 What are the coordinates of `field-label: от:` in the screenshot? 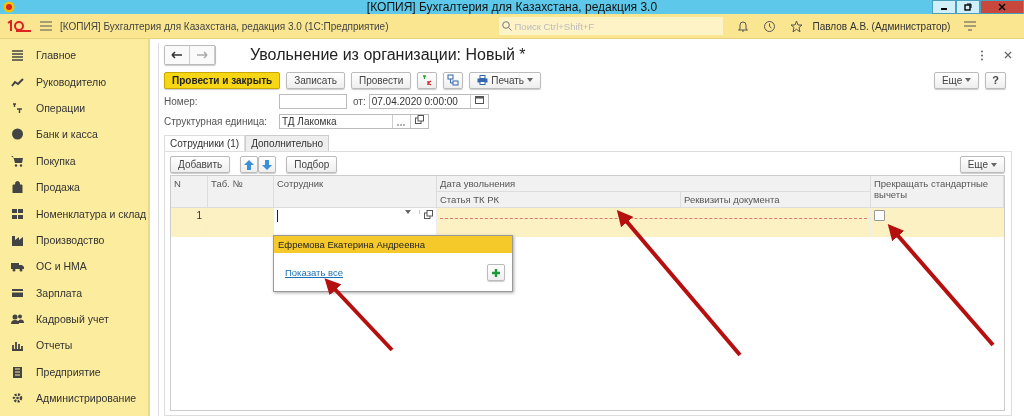 It's located at (359, 101).